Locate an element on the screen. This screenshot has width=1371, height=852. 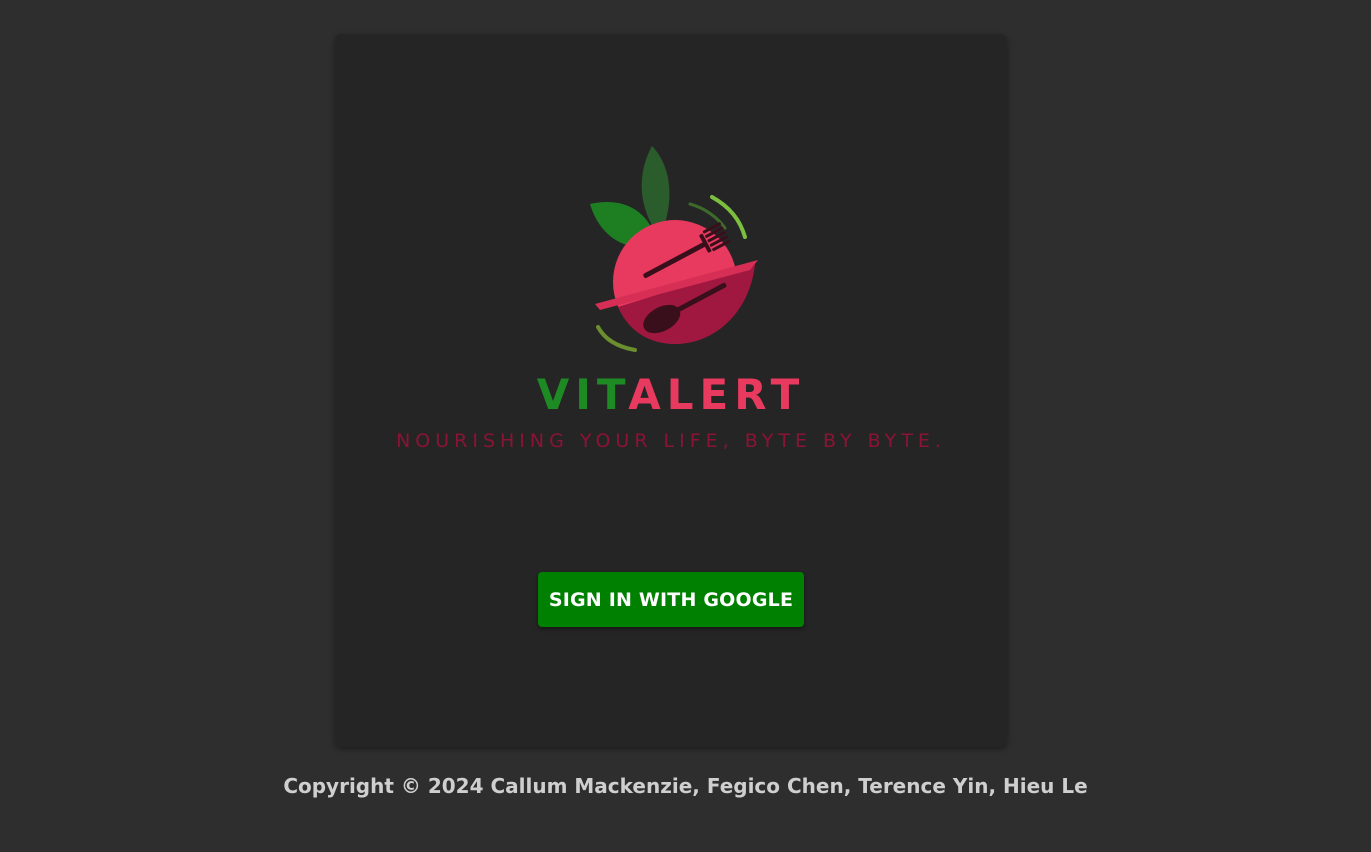
sign-in-with-google-button: SIGN IN WITH GOOGLE is located at coordinates (671, 599).